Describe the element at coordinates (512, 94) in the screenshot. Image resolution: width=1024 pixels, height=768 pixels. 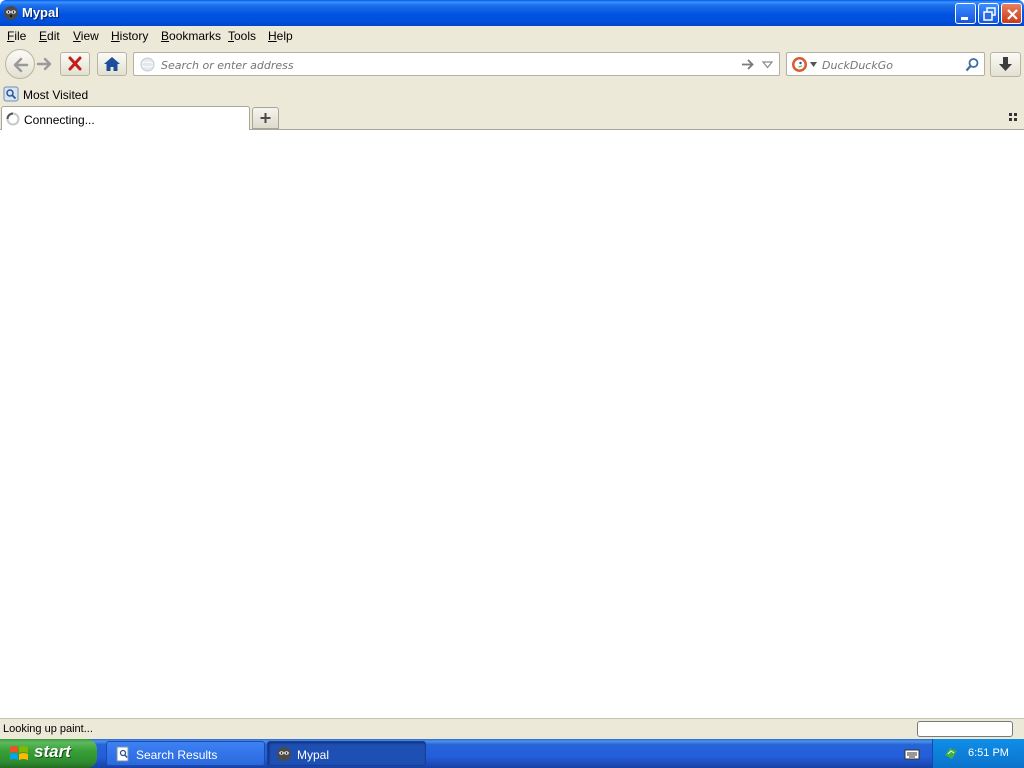
I see `bookmarks-toolbar: Most Visited` at that location.